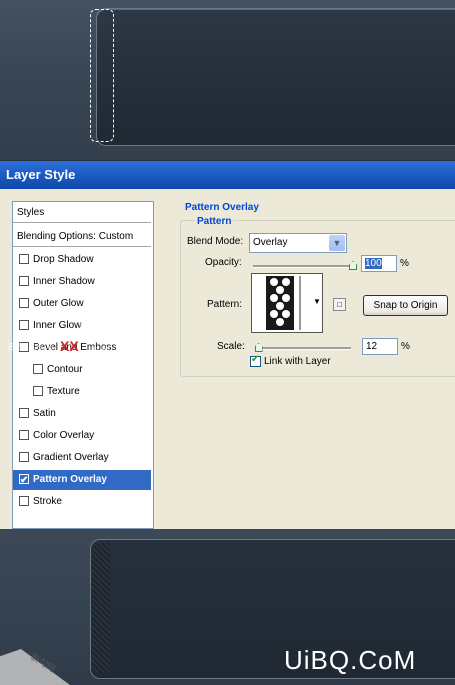 The image size is (455, 685). What do you see at coordinates (287, 303) in the screenshot?
I see `hexagon-pattern-icon` at bounding box center [287, 303].